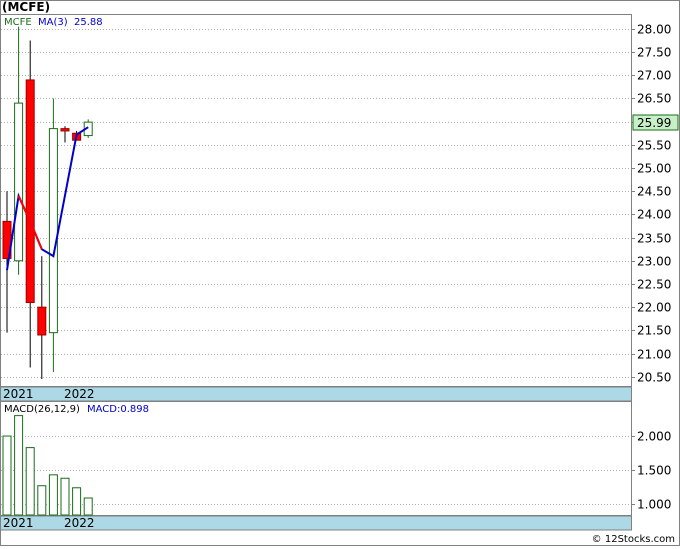 The image size is (680, 549). I want to click on price-y-tick-label: 23.50, so click(654, 239).